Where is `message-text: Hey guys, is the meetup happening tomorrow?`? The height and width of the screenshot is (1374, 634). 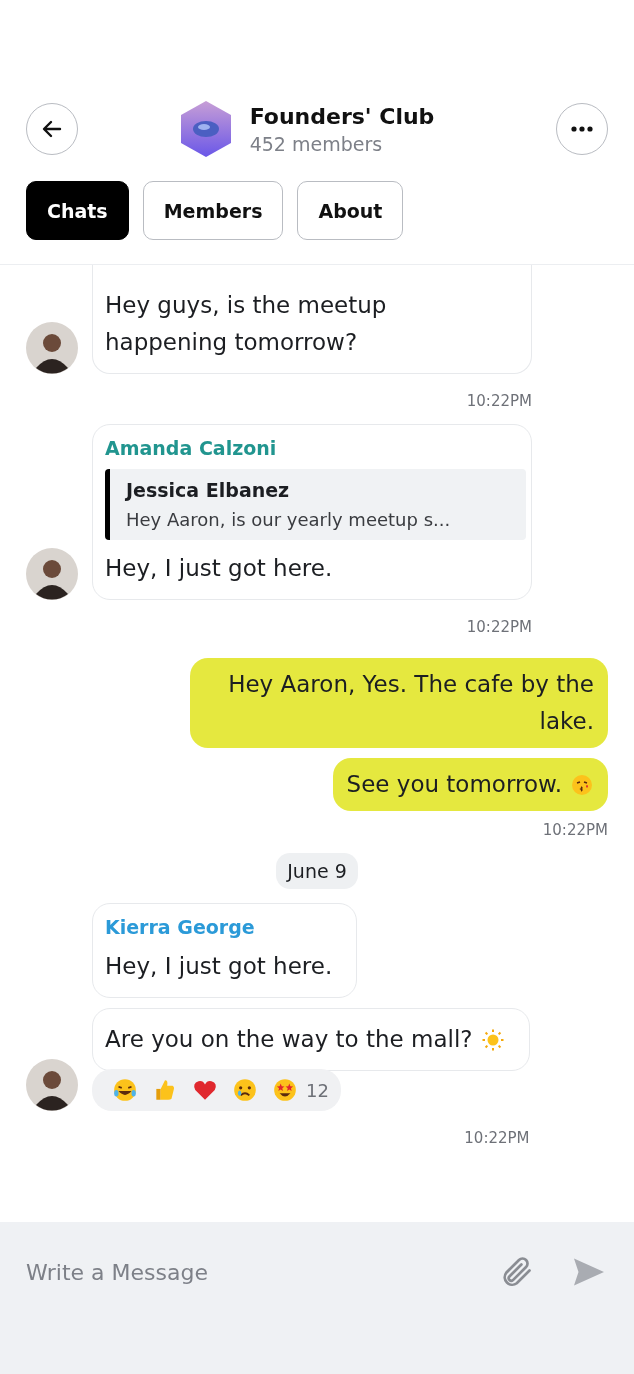
message-text: Hey guys, is the meetup happening tomorrow? is located at coordinates (246, 324).